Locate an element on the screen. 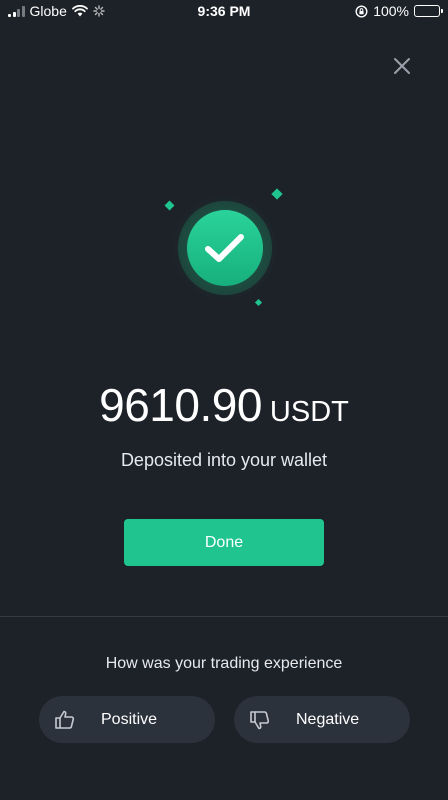 The height and width of the screenshot is (800, 448). status-bar: Globe 9:36 PM 100% is located at coordinates (224, 12).